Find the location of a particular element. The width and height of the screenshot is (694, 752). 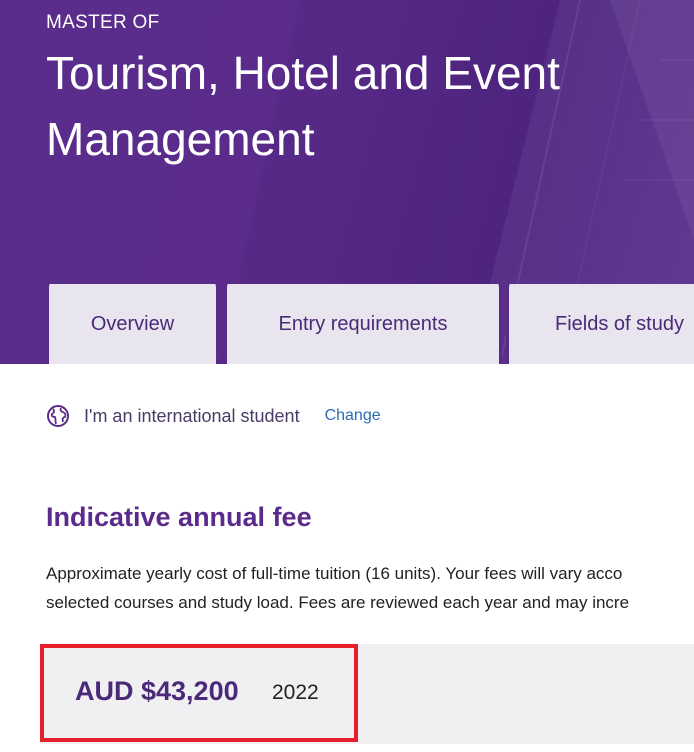

degree-eyebrow: MASTER OF is located at coordinates (103, 22).